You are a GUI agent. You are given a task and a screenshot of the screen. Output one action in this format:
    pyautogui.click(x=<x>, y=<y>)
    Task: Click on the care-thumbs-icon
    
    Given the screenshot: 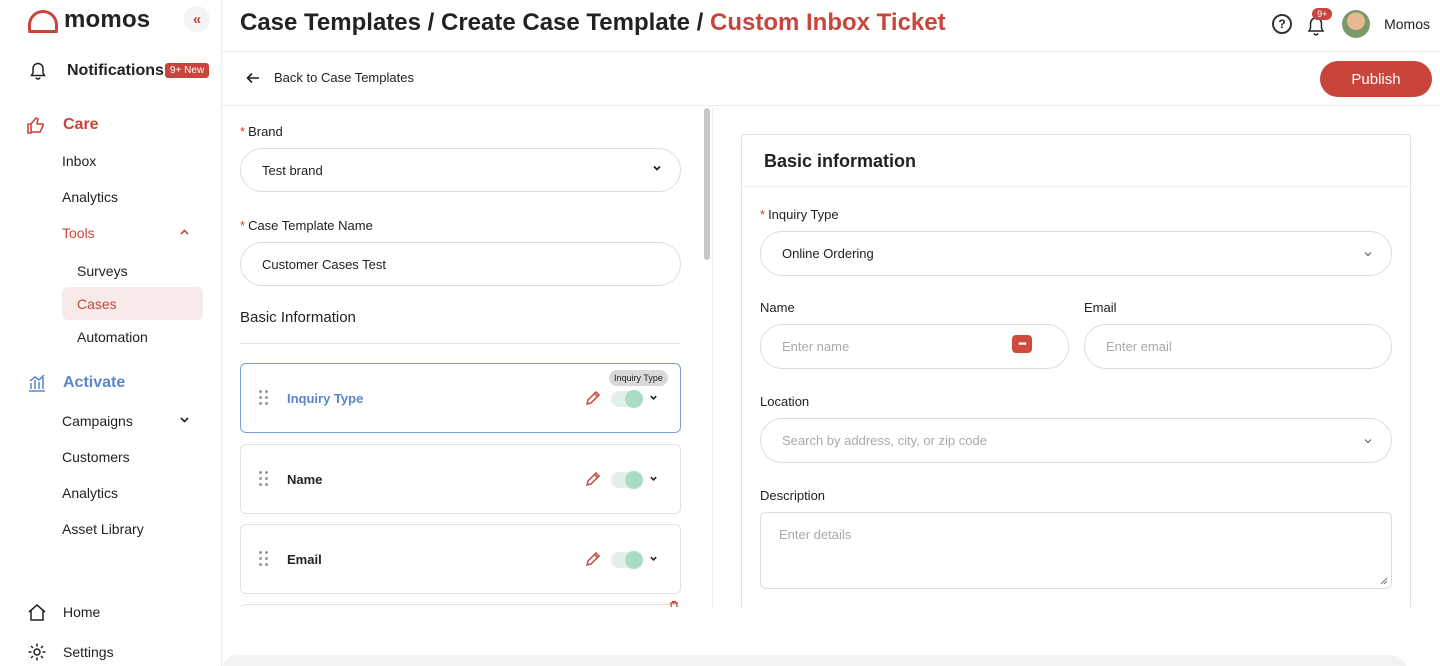 What is the action you would take?
    pyautogui.click(x=36, y=125)
    